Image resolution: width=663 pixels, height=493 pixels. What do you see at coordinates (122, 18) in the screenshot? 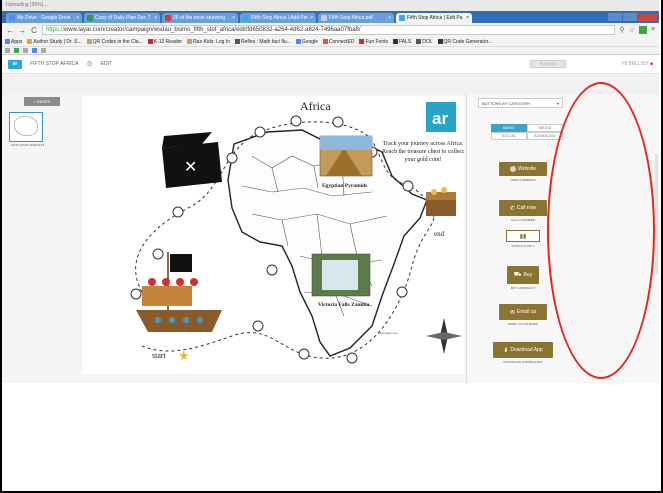
I see `browser-tab: Copy of Daily Plan Dec 7 ×` at bounding box center [122, 18].